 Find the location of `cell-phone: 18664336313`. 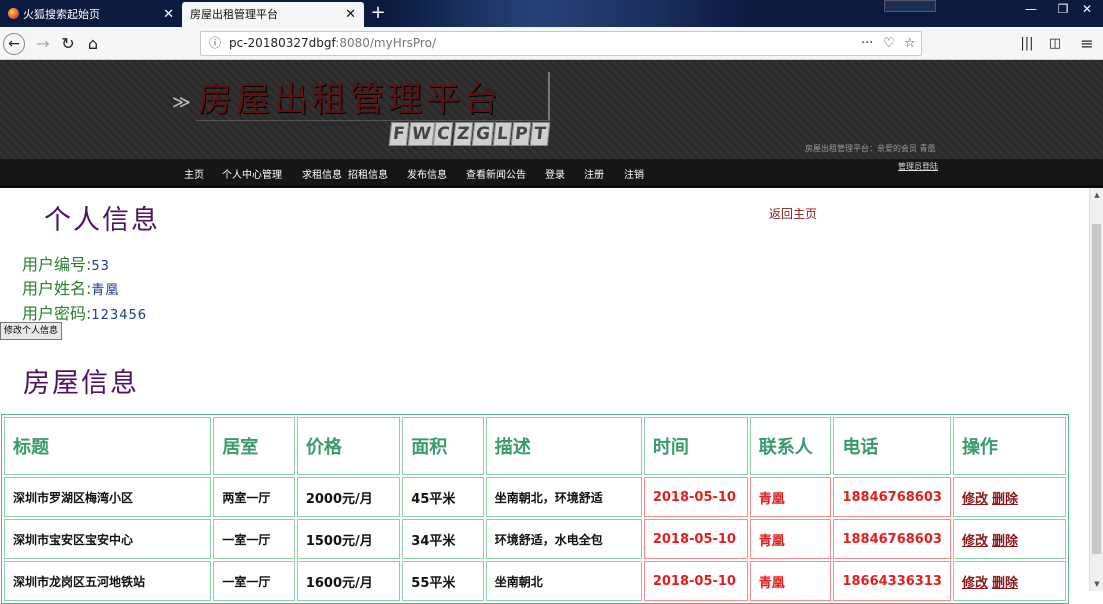

cell-phone: 18664336313 is located at coordinates (892, 581).